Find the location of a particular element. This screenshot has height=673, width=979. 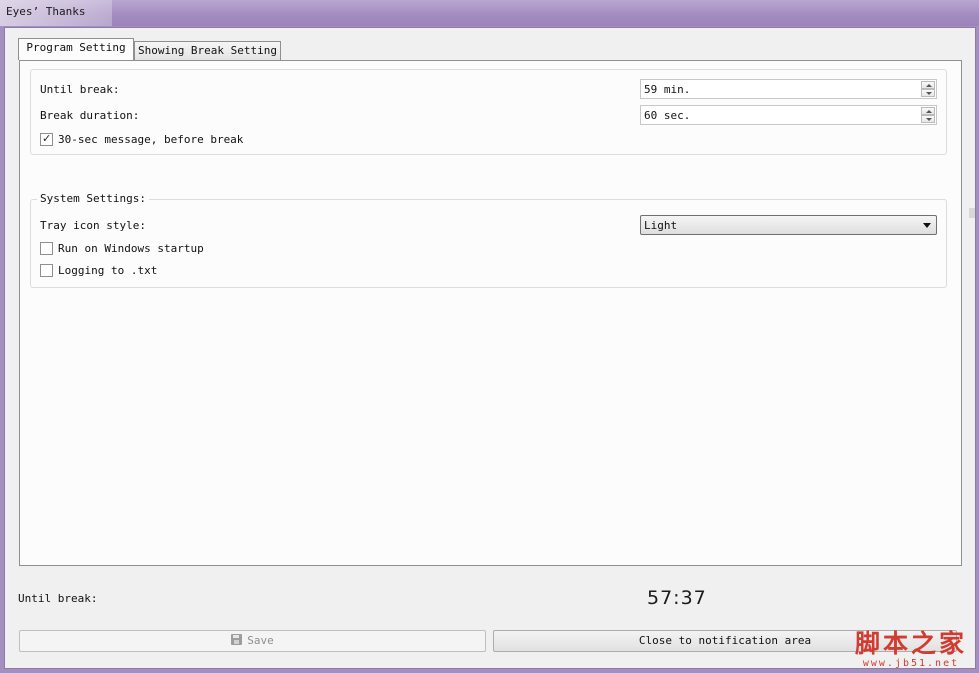

system-settings-title: System Settings: is located at coordinates (93, 198).